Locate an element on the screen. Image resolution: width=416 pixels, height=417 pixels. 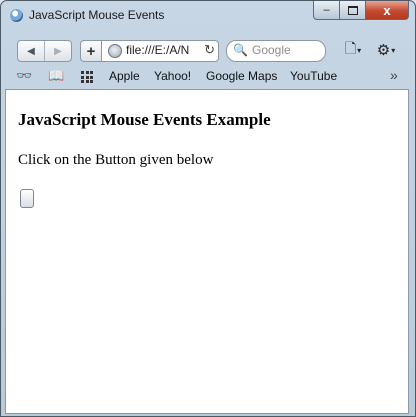
title-bar: JavaScript Mouse Events – x is located at coordinates (208, 16).